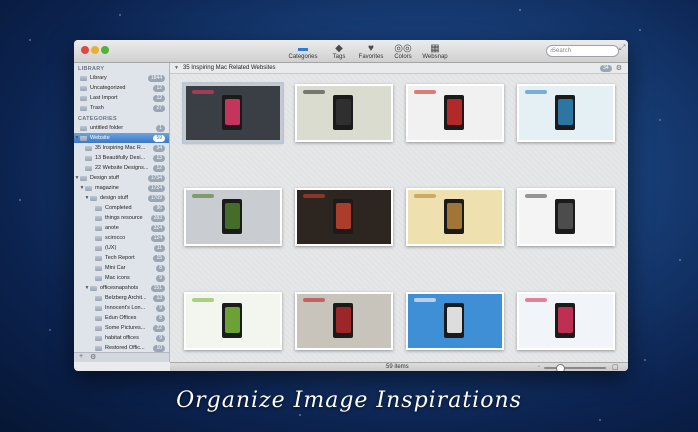 Image resolution: width=698 pixels, height=432 pixels. I want to click on category-item: ▼ magazine 1724, so click(121, 188).